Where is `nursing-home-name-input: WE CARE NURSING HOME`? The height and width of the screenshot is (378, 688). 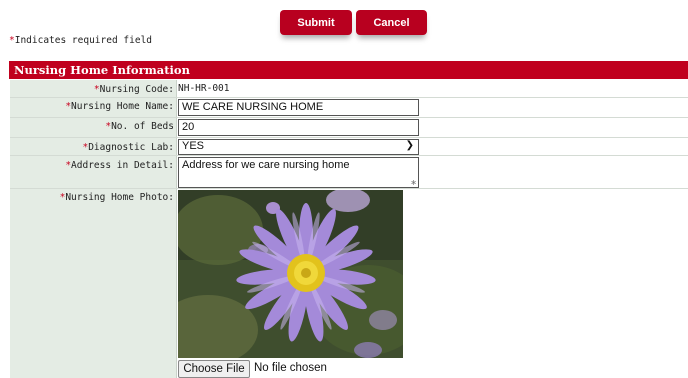
nursing-home-name-input: WE CARE NURSING HOME is located at coordinates (298, 107).